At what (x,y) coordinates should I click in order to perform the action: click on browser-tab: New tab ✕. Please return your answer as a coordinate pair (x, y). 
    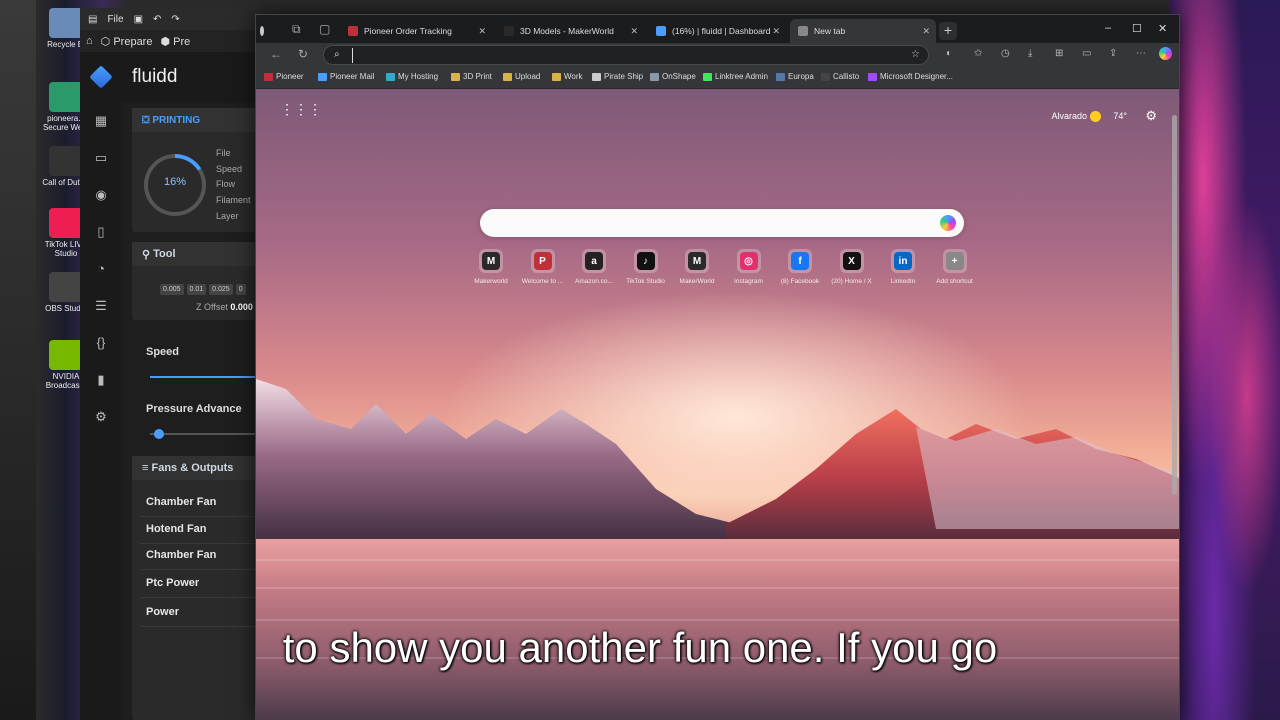
    Looking at the image, I should click on (863, 31).